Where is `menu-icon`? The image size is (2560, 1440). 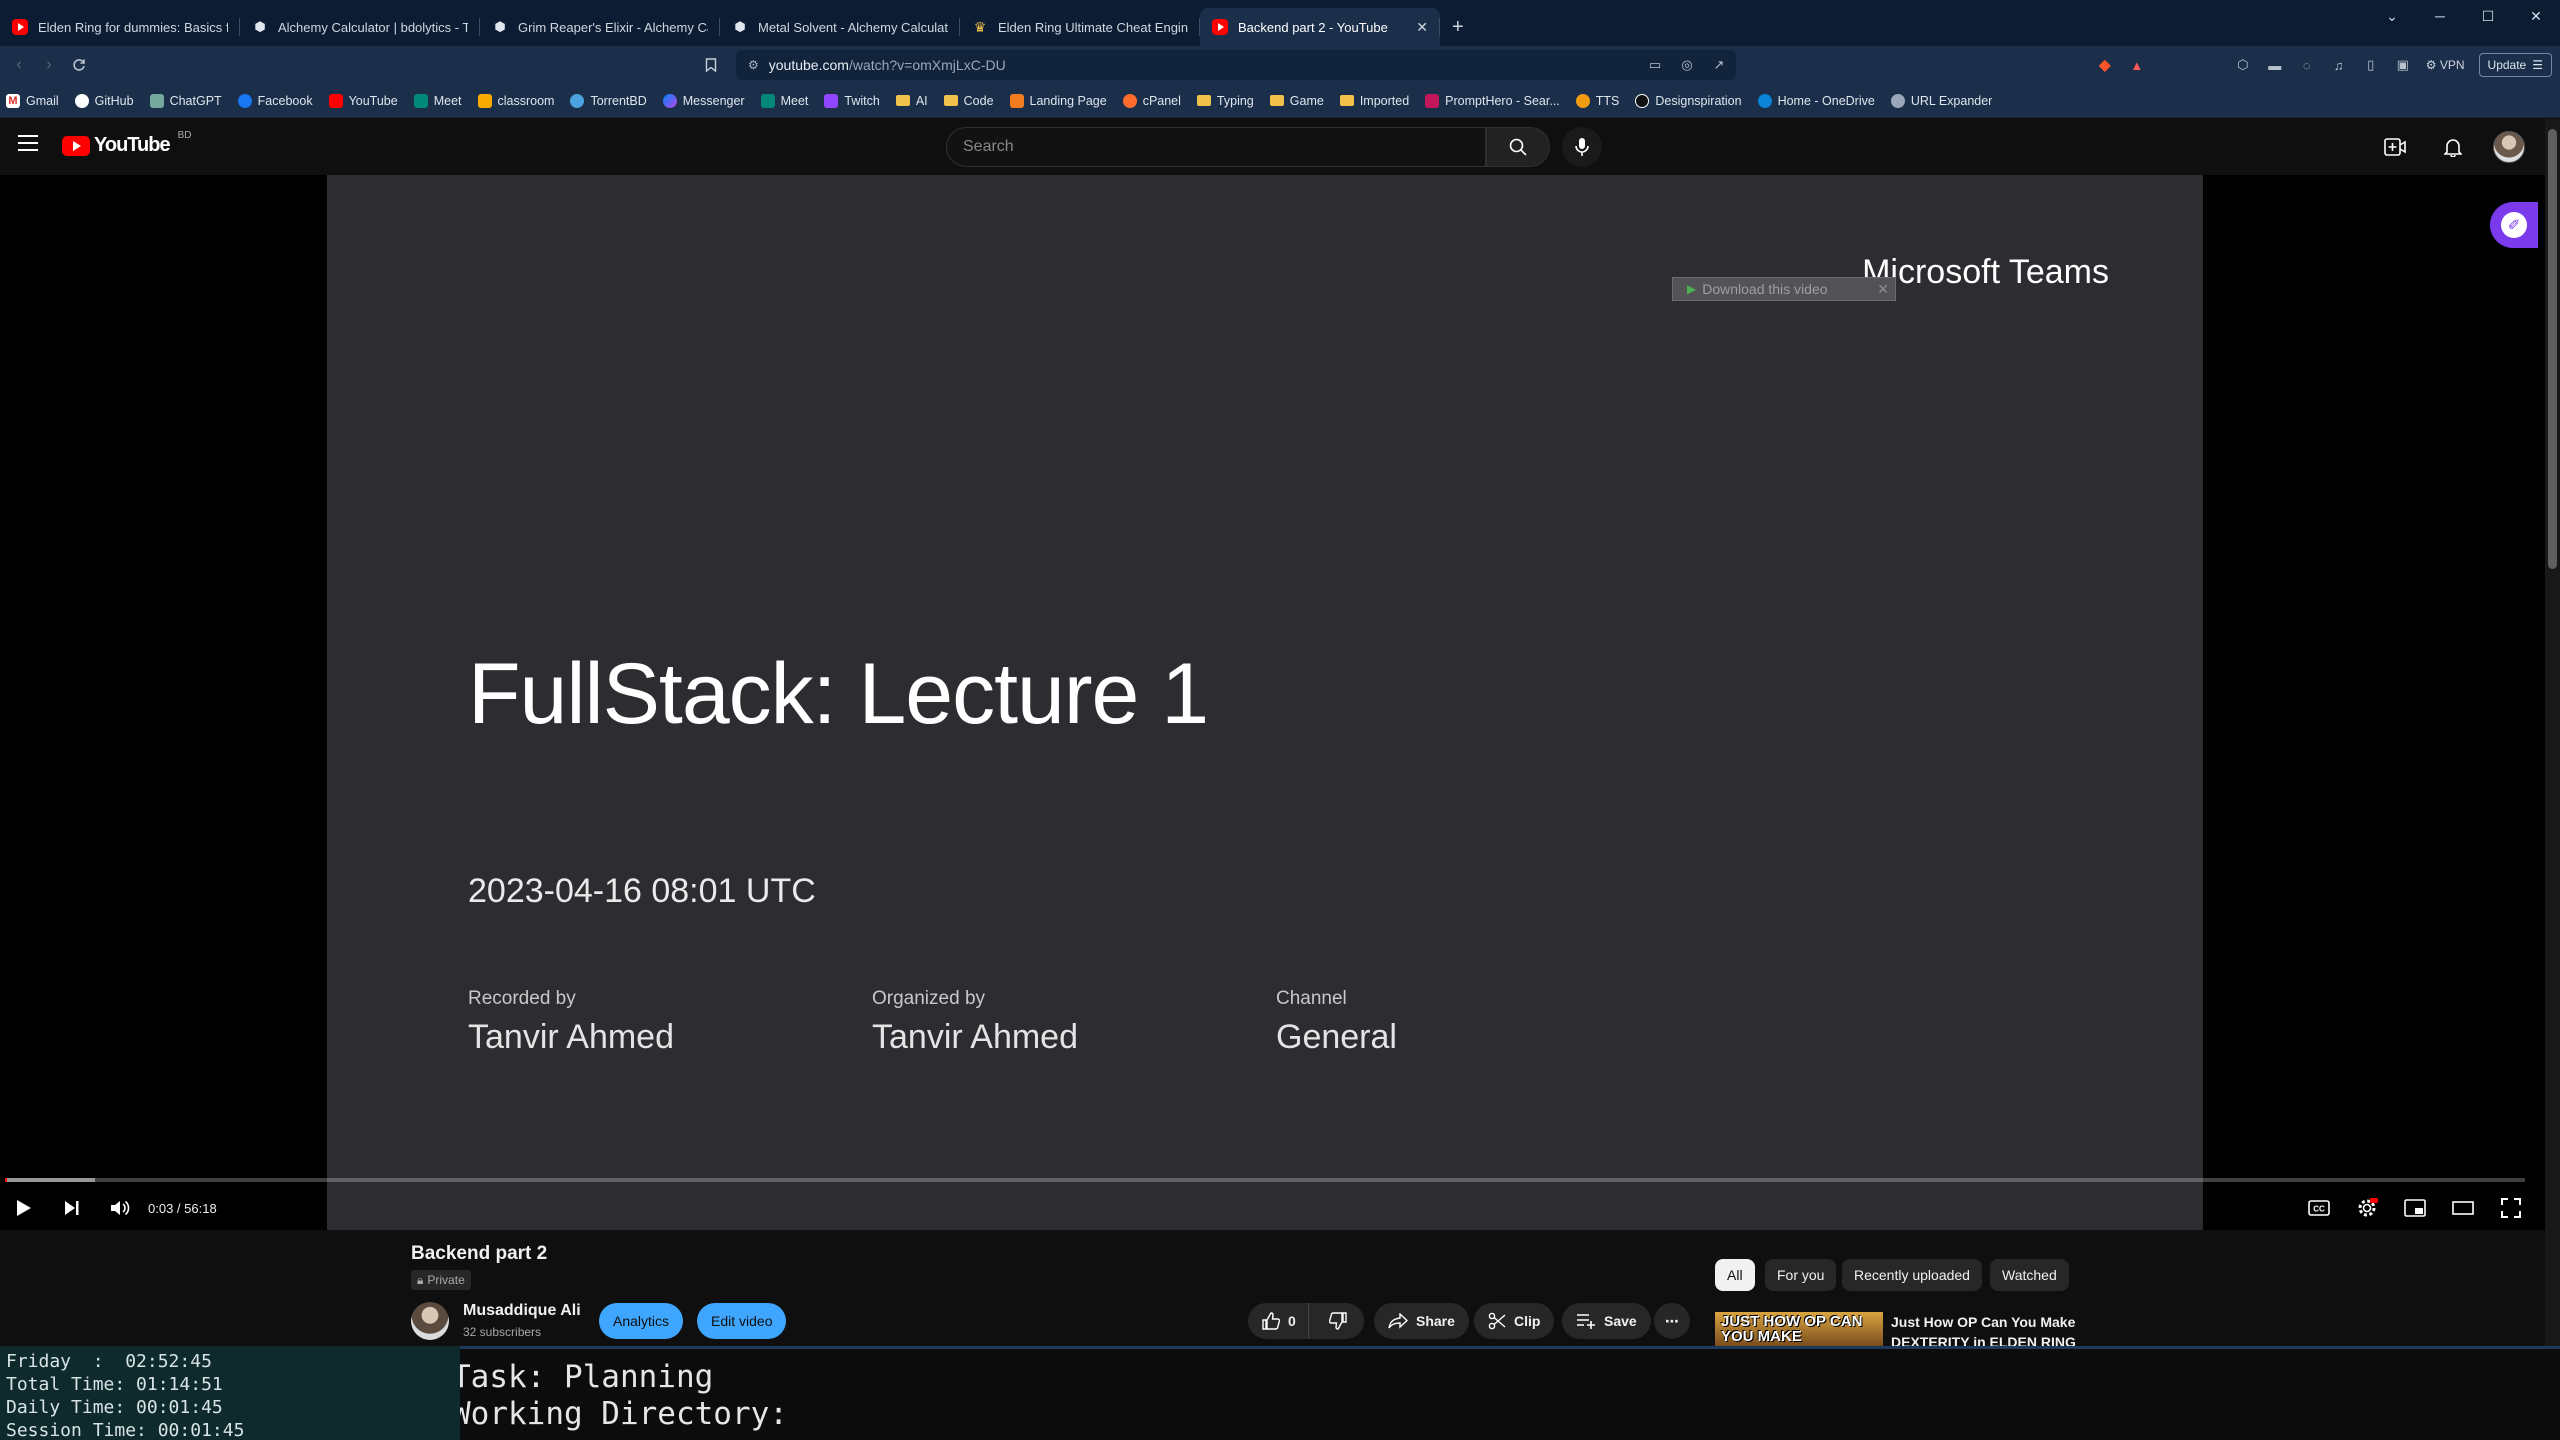
menu-icon is located at coordinates (28, 143).